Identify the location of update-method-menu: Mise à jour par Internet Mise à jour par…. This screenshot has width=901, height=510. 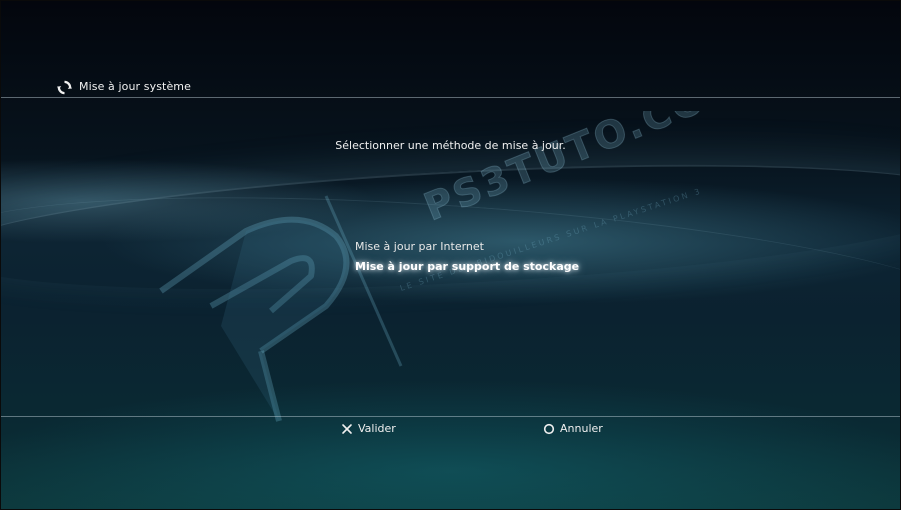
(467, 260).